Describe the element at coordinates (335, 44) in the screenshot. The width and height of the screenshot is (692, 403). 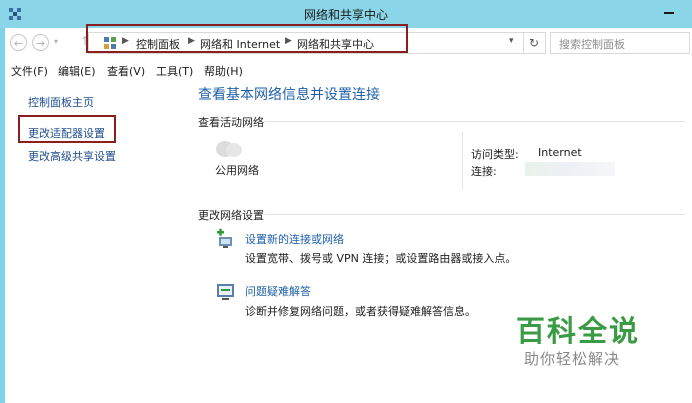
I see `breadcrumb-network-sharing-center: 网络和共享中心` at that location.